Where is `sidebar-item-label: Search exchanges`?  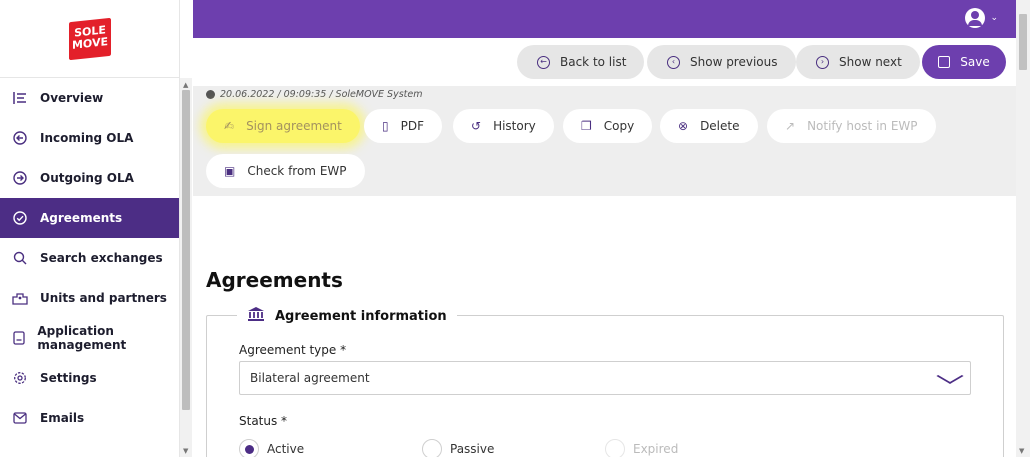
sidebar-item-label: Search exchanges is located at coordinates (101, 258).